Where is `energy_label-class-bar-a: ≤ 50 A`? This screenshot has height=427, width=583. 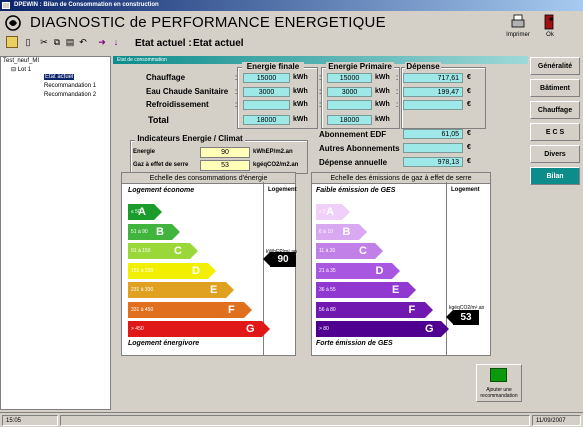
energy_label-class-bar-a: ≤ 50 A is located at coordinates (145, 212).